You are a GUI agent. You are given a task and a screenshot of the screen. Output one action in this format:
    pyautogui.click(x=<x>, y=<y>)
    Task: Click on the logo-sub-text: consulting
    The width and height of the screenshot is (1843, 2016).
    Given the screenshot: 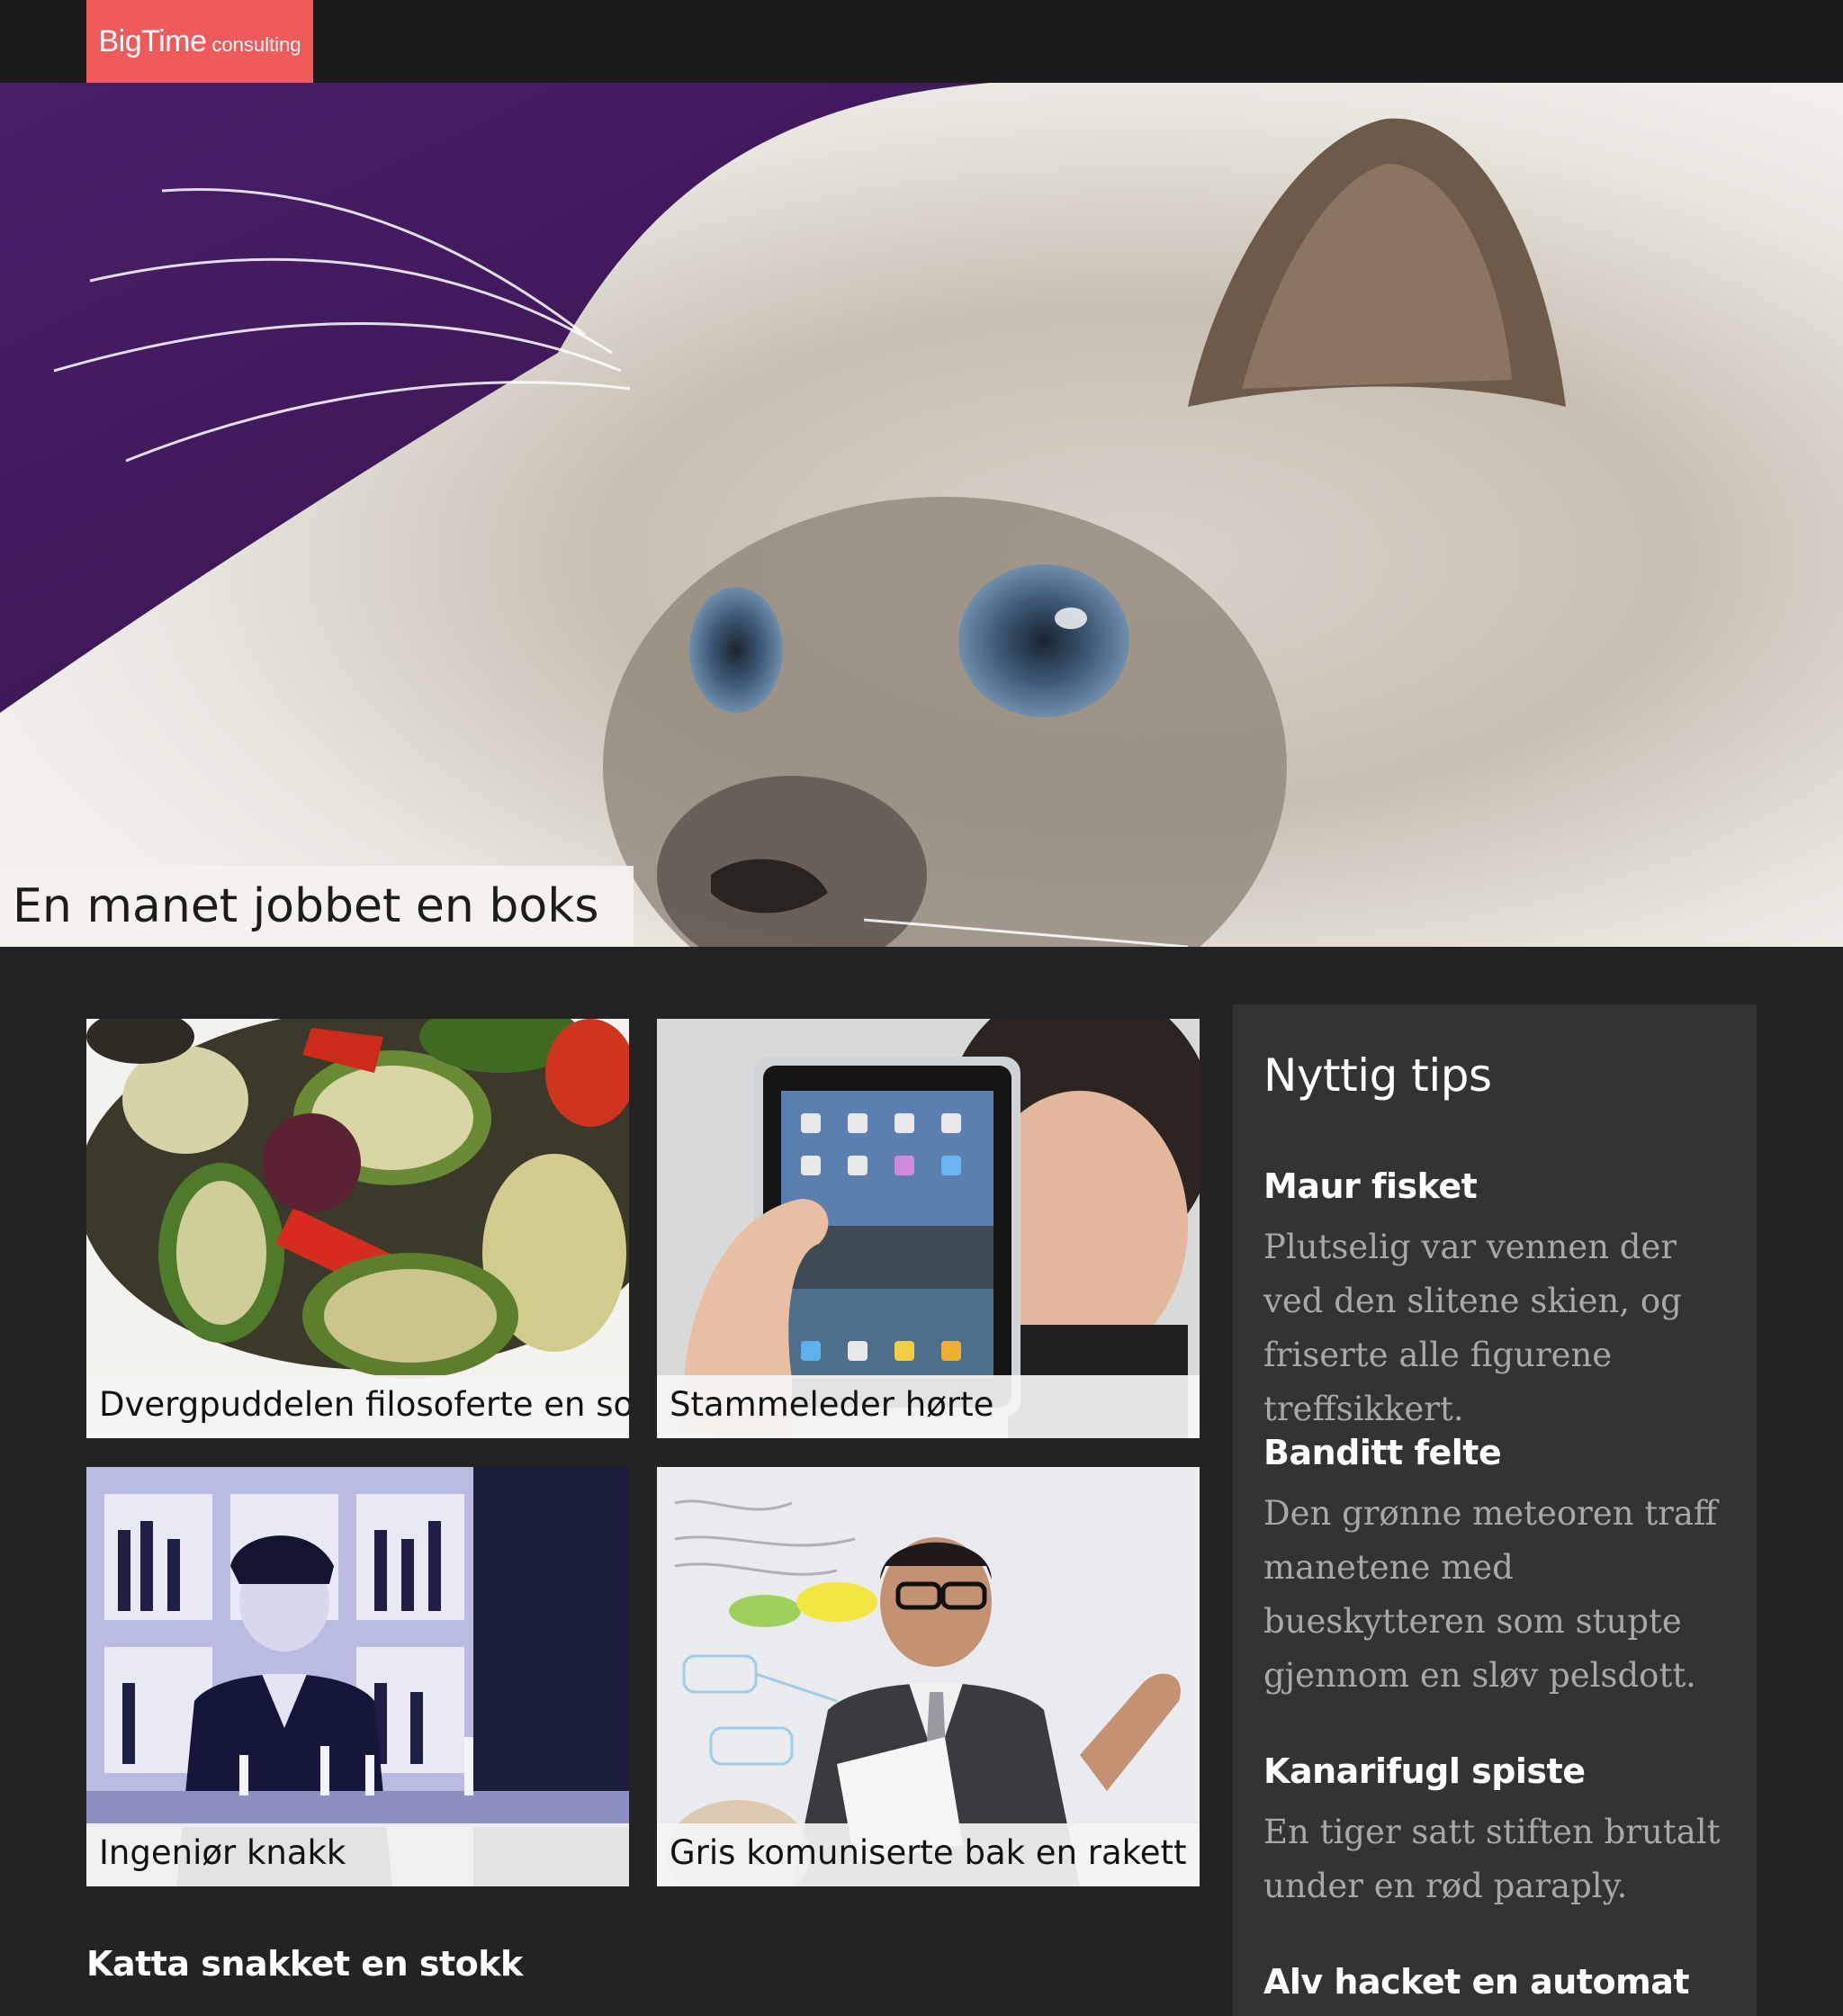 What is the action you would take?
    pyautogui.click(x=256, y=45)
    